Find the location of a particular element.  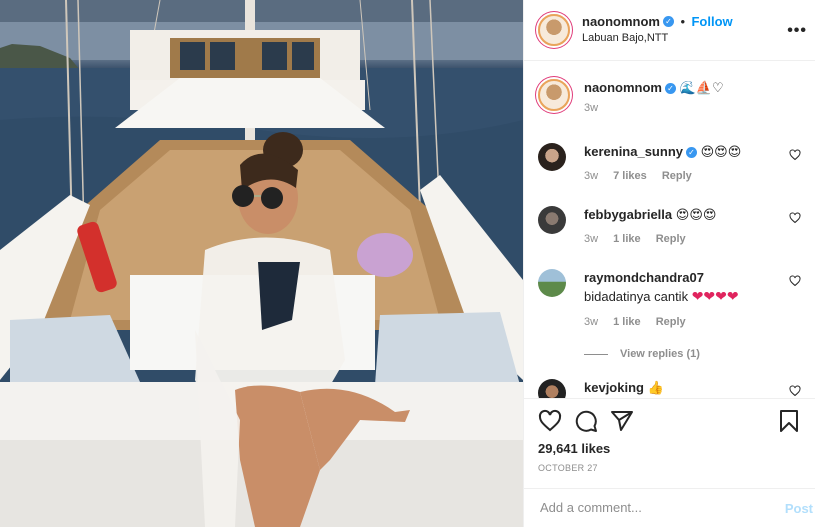

comment-body: febbygabriella 😍😍😍 is located at coordinates (692, 215).